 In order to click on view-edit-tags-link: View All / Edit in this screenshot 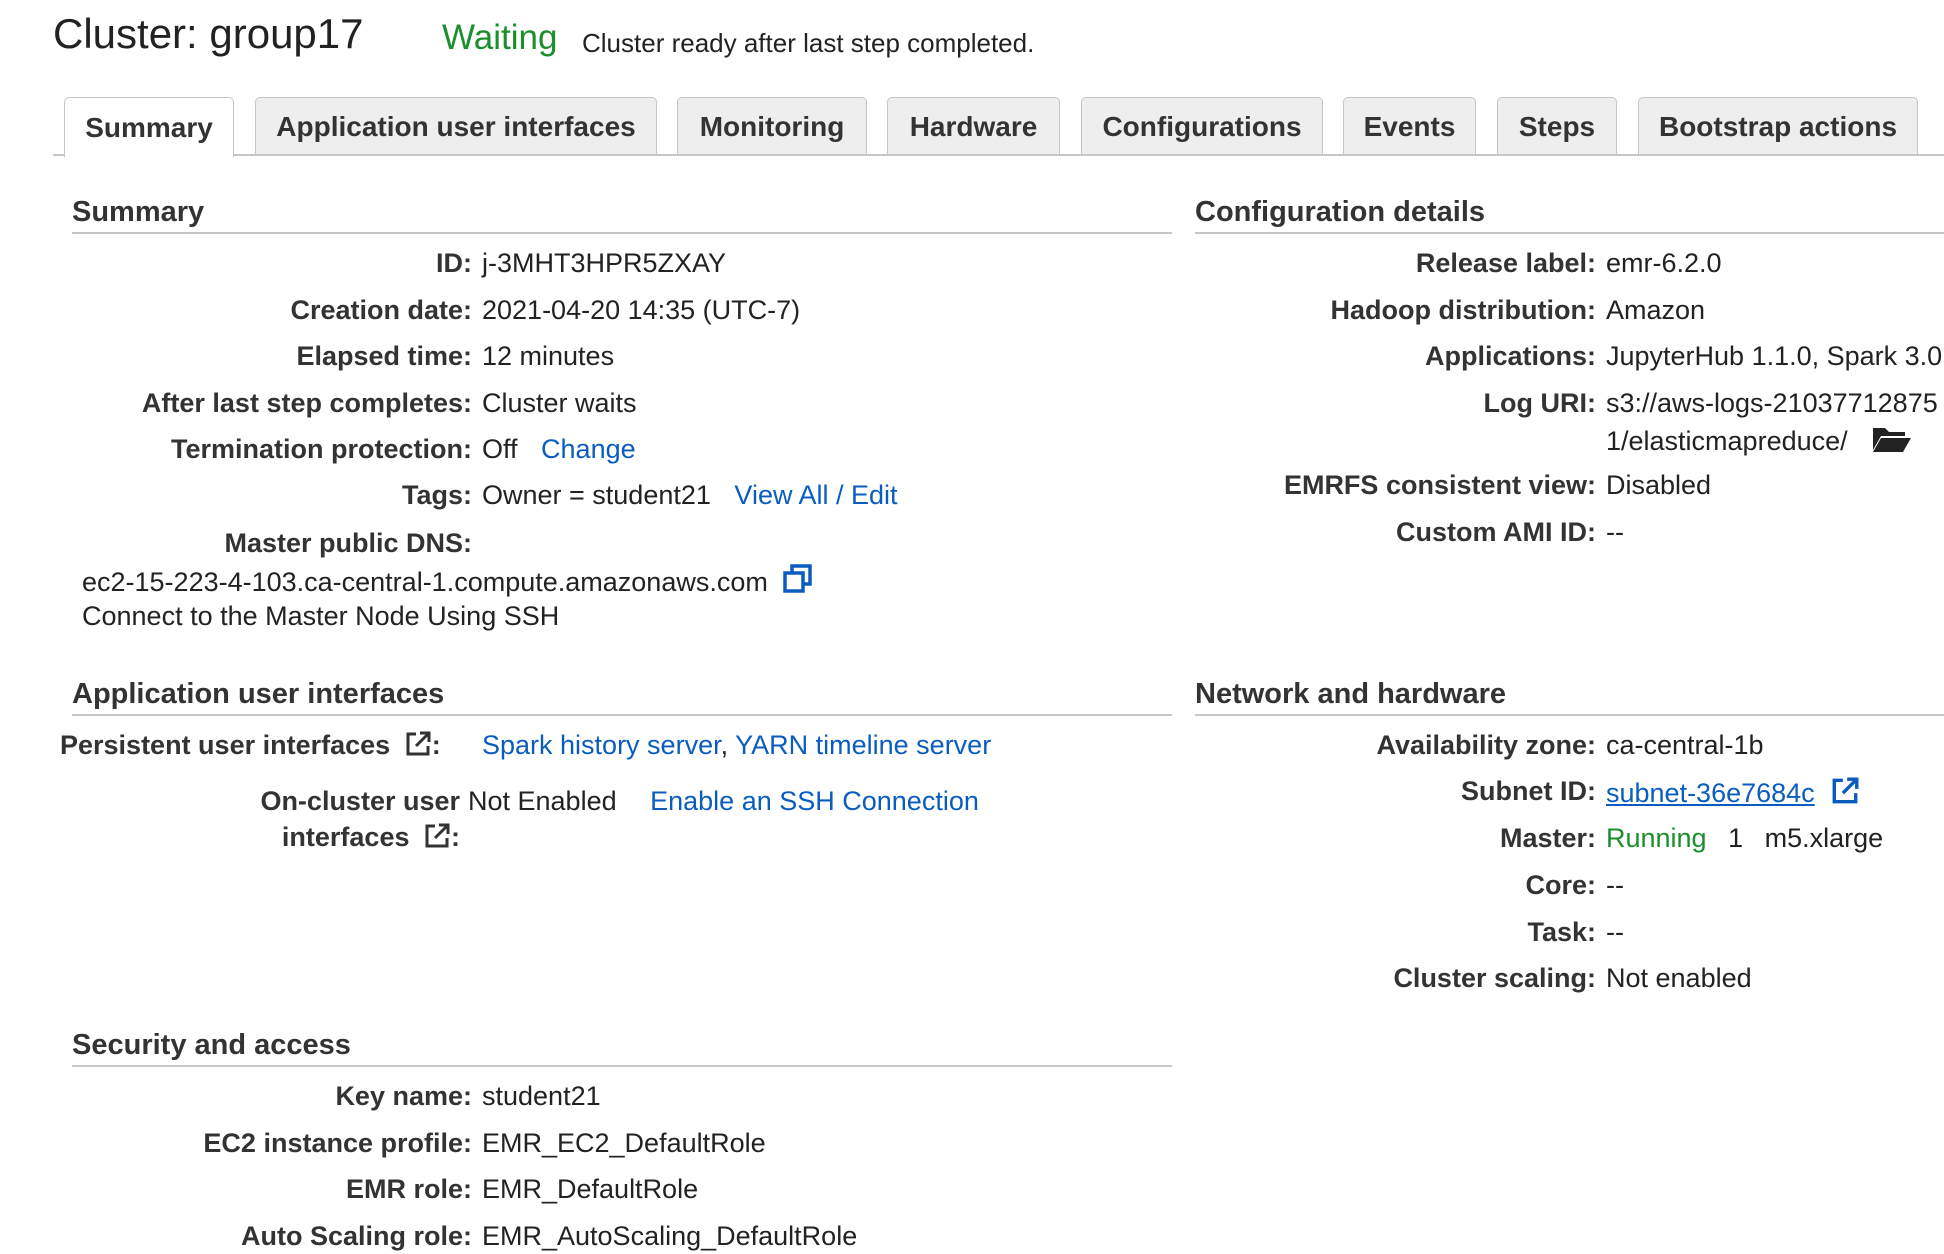, I will do `click(815, 495)`.